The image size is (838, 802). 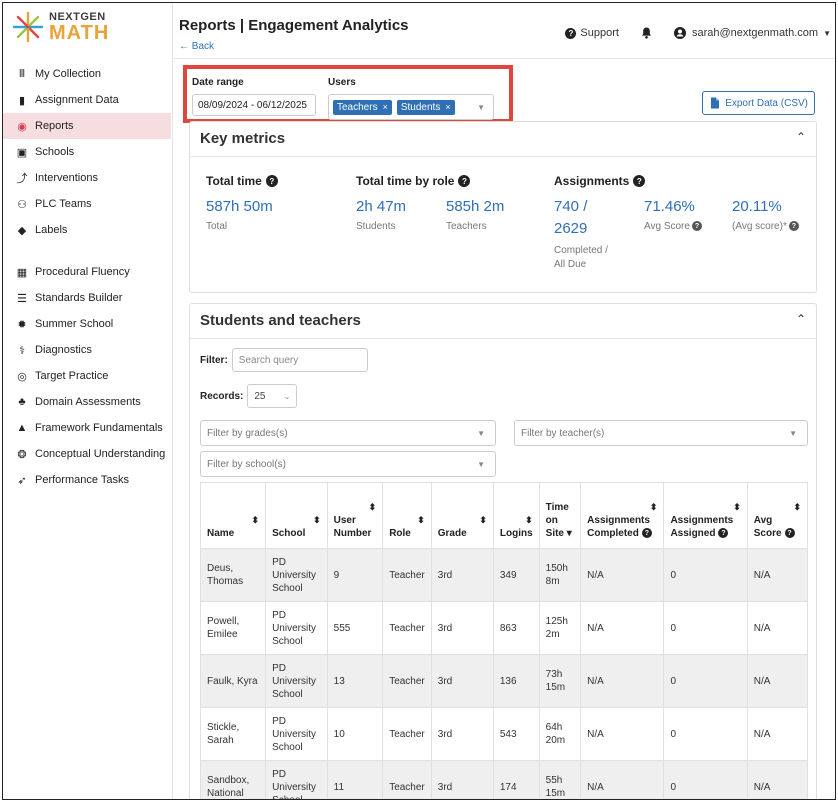 I want to click on sidebar-item-summer-school: ✹ Summer School, so click(x=87, y=324).